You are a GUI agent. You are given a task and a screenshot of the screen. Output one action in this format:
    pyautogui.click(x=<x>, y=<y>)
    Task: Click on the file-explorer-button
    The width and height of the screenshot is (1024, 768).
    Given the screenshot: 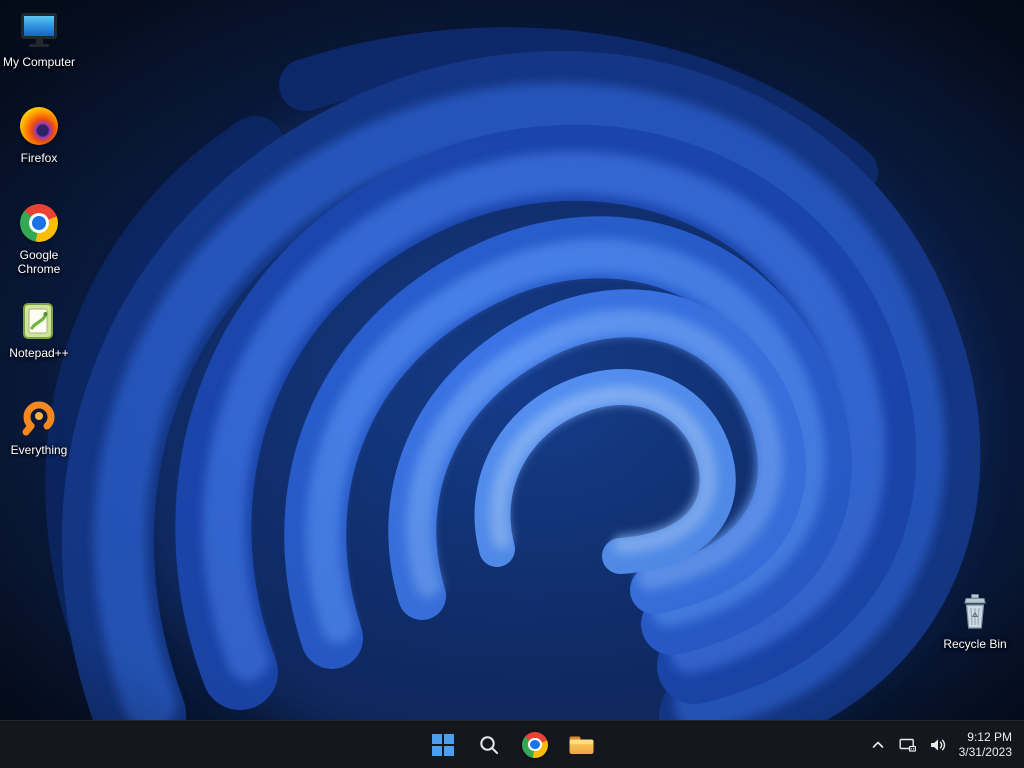 What is the action you would take?
    pyautogui.click(x=581, y=745)
    